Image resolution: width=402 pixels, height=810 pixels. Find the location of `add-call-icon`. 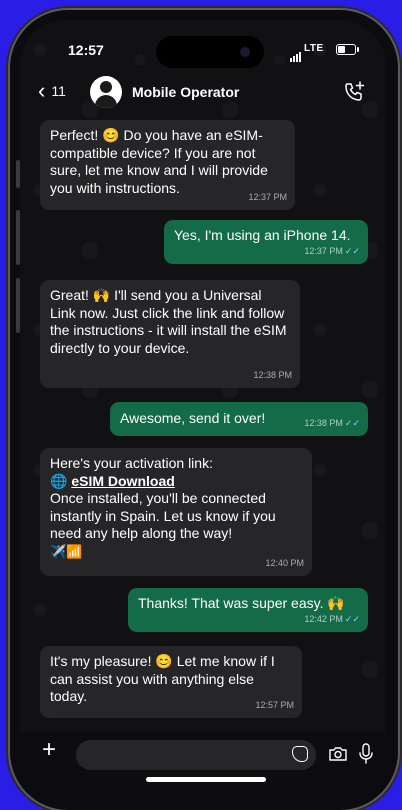

add-call-icon is located at coordinates (354, 92).